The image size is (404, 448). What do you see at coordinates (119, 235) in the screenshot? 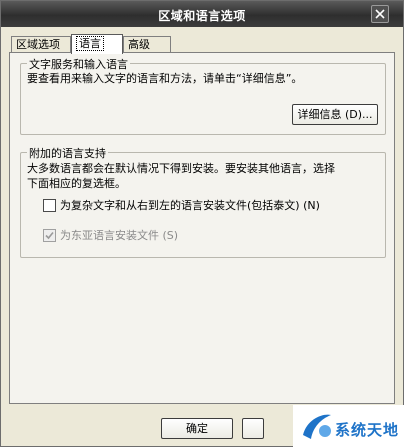
I see `east-asian-label: 为东亚语言安装文件 (S)` at bounding box center [119, 235].